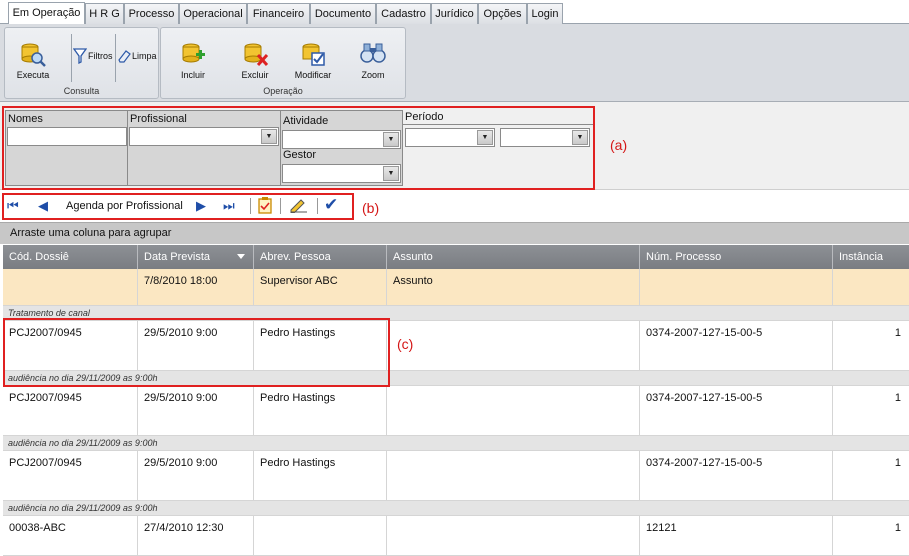  I want to click on periodo-end-select: ▼, so click(545, 137).